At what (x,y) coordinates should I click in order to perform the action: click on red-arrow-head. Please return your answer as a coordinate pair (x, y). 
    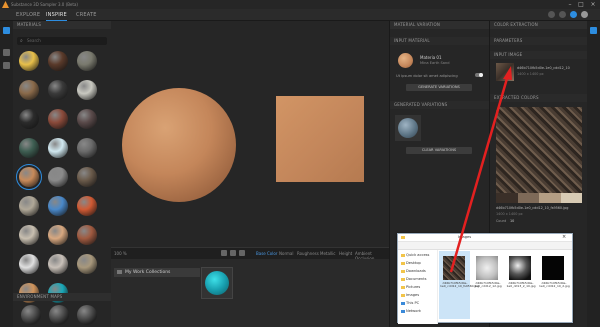
    Looking at the image, I should click on (507, 73).